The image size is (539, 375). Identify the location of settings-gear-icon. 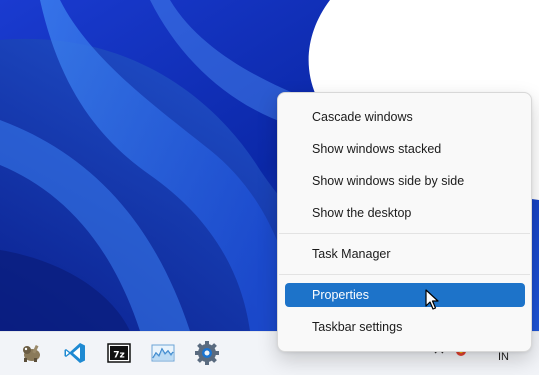
(207, 353).